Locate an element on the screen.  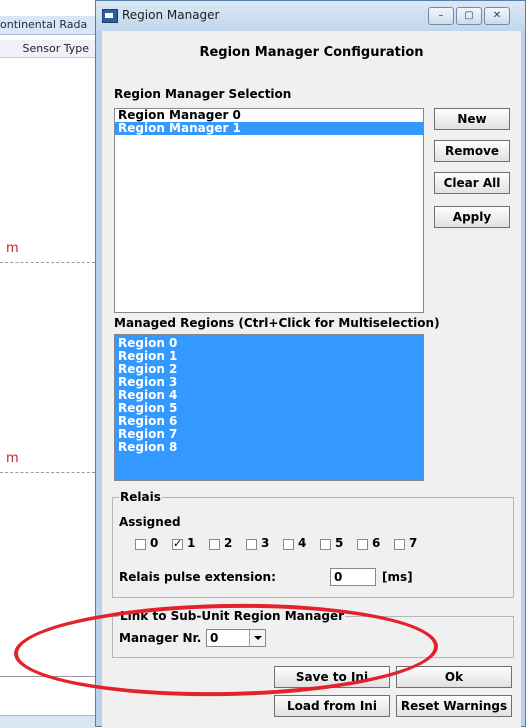
new-button: New is located at coordinates (472, 119).